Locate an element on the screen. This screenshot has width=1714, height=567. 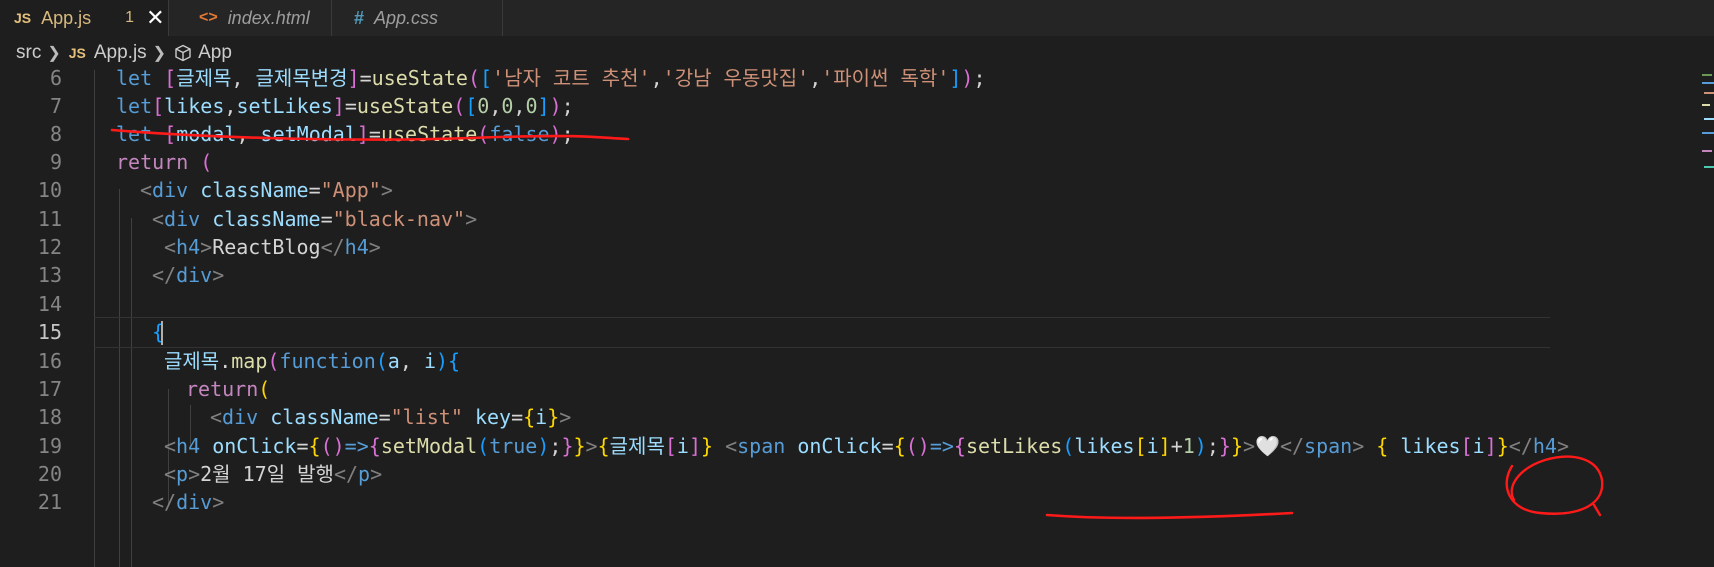
line-number: 17 is located at coordinates (49, 389).